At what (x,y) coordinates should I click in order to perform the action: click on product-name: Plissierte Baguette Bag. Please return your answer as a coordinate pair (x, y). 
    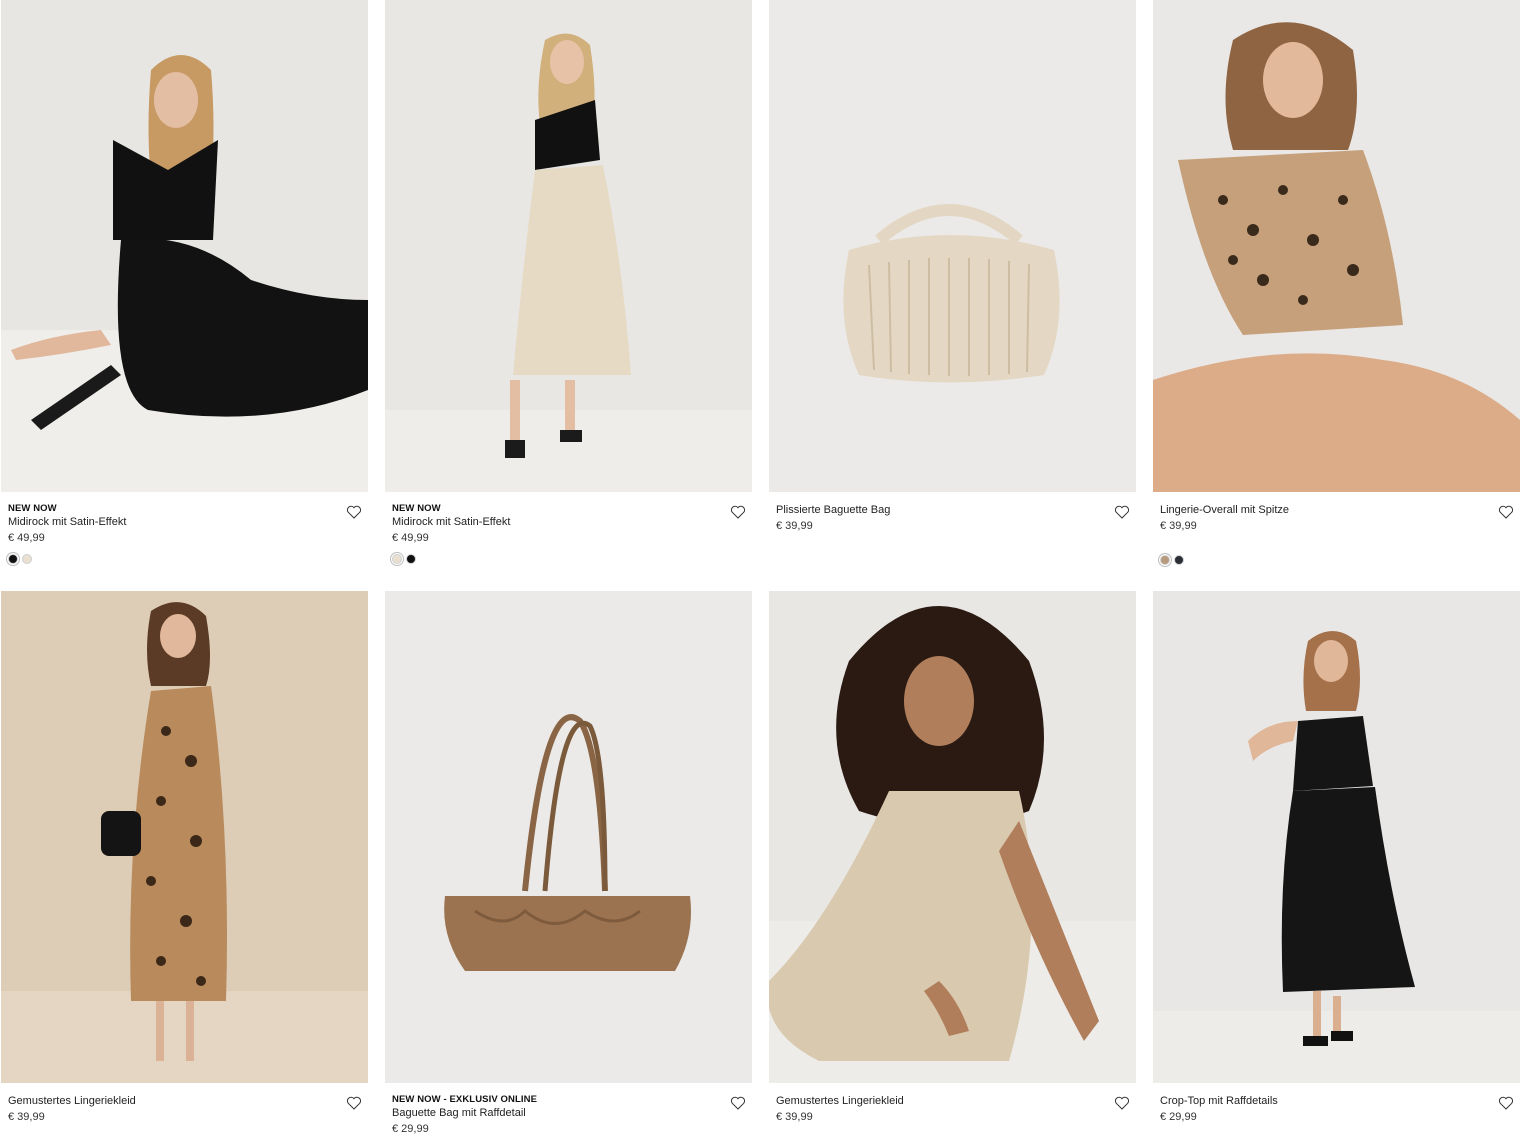
    Looking at the image, I should click on (936, 510).